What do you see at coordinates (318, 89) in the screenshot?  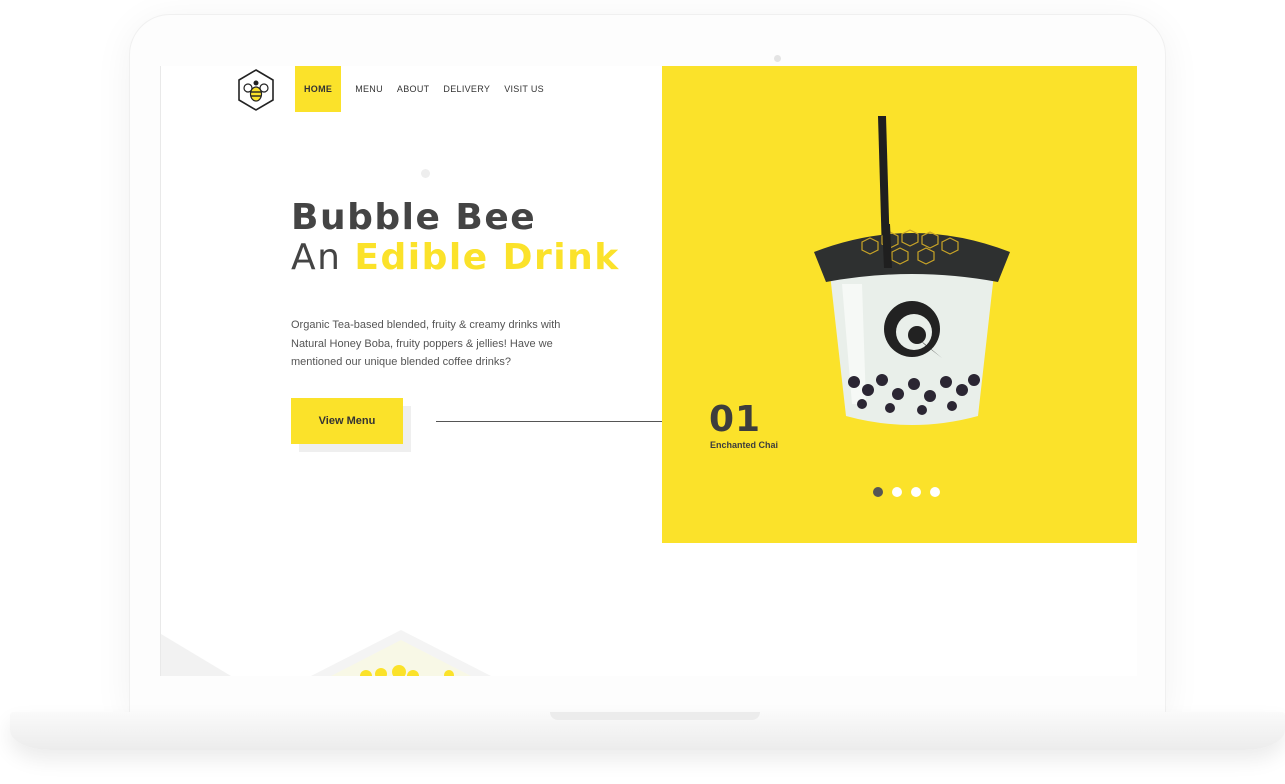 I see `nav-home: HOME` at bounding box center [318, 89].